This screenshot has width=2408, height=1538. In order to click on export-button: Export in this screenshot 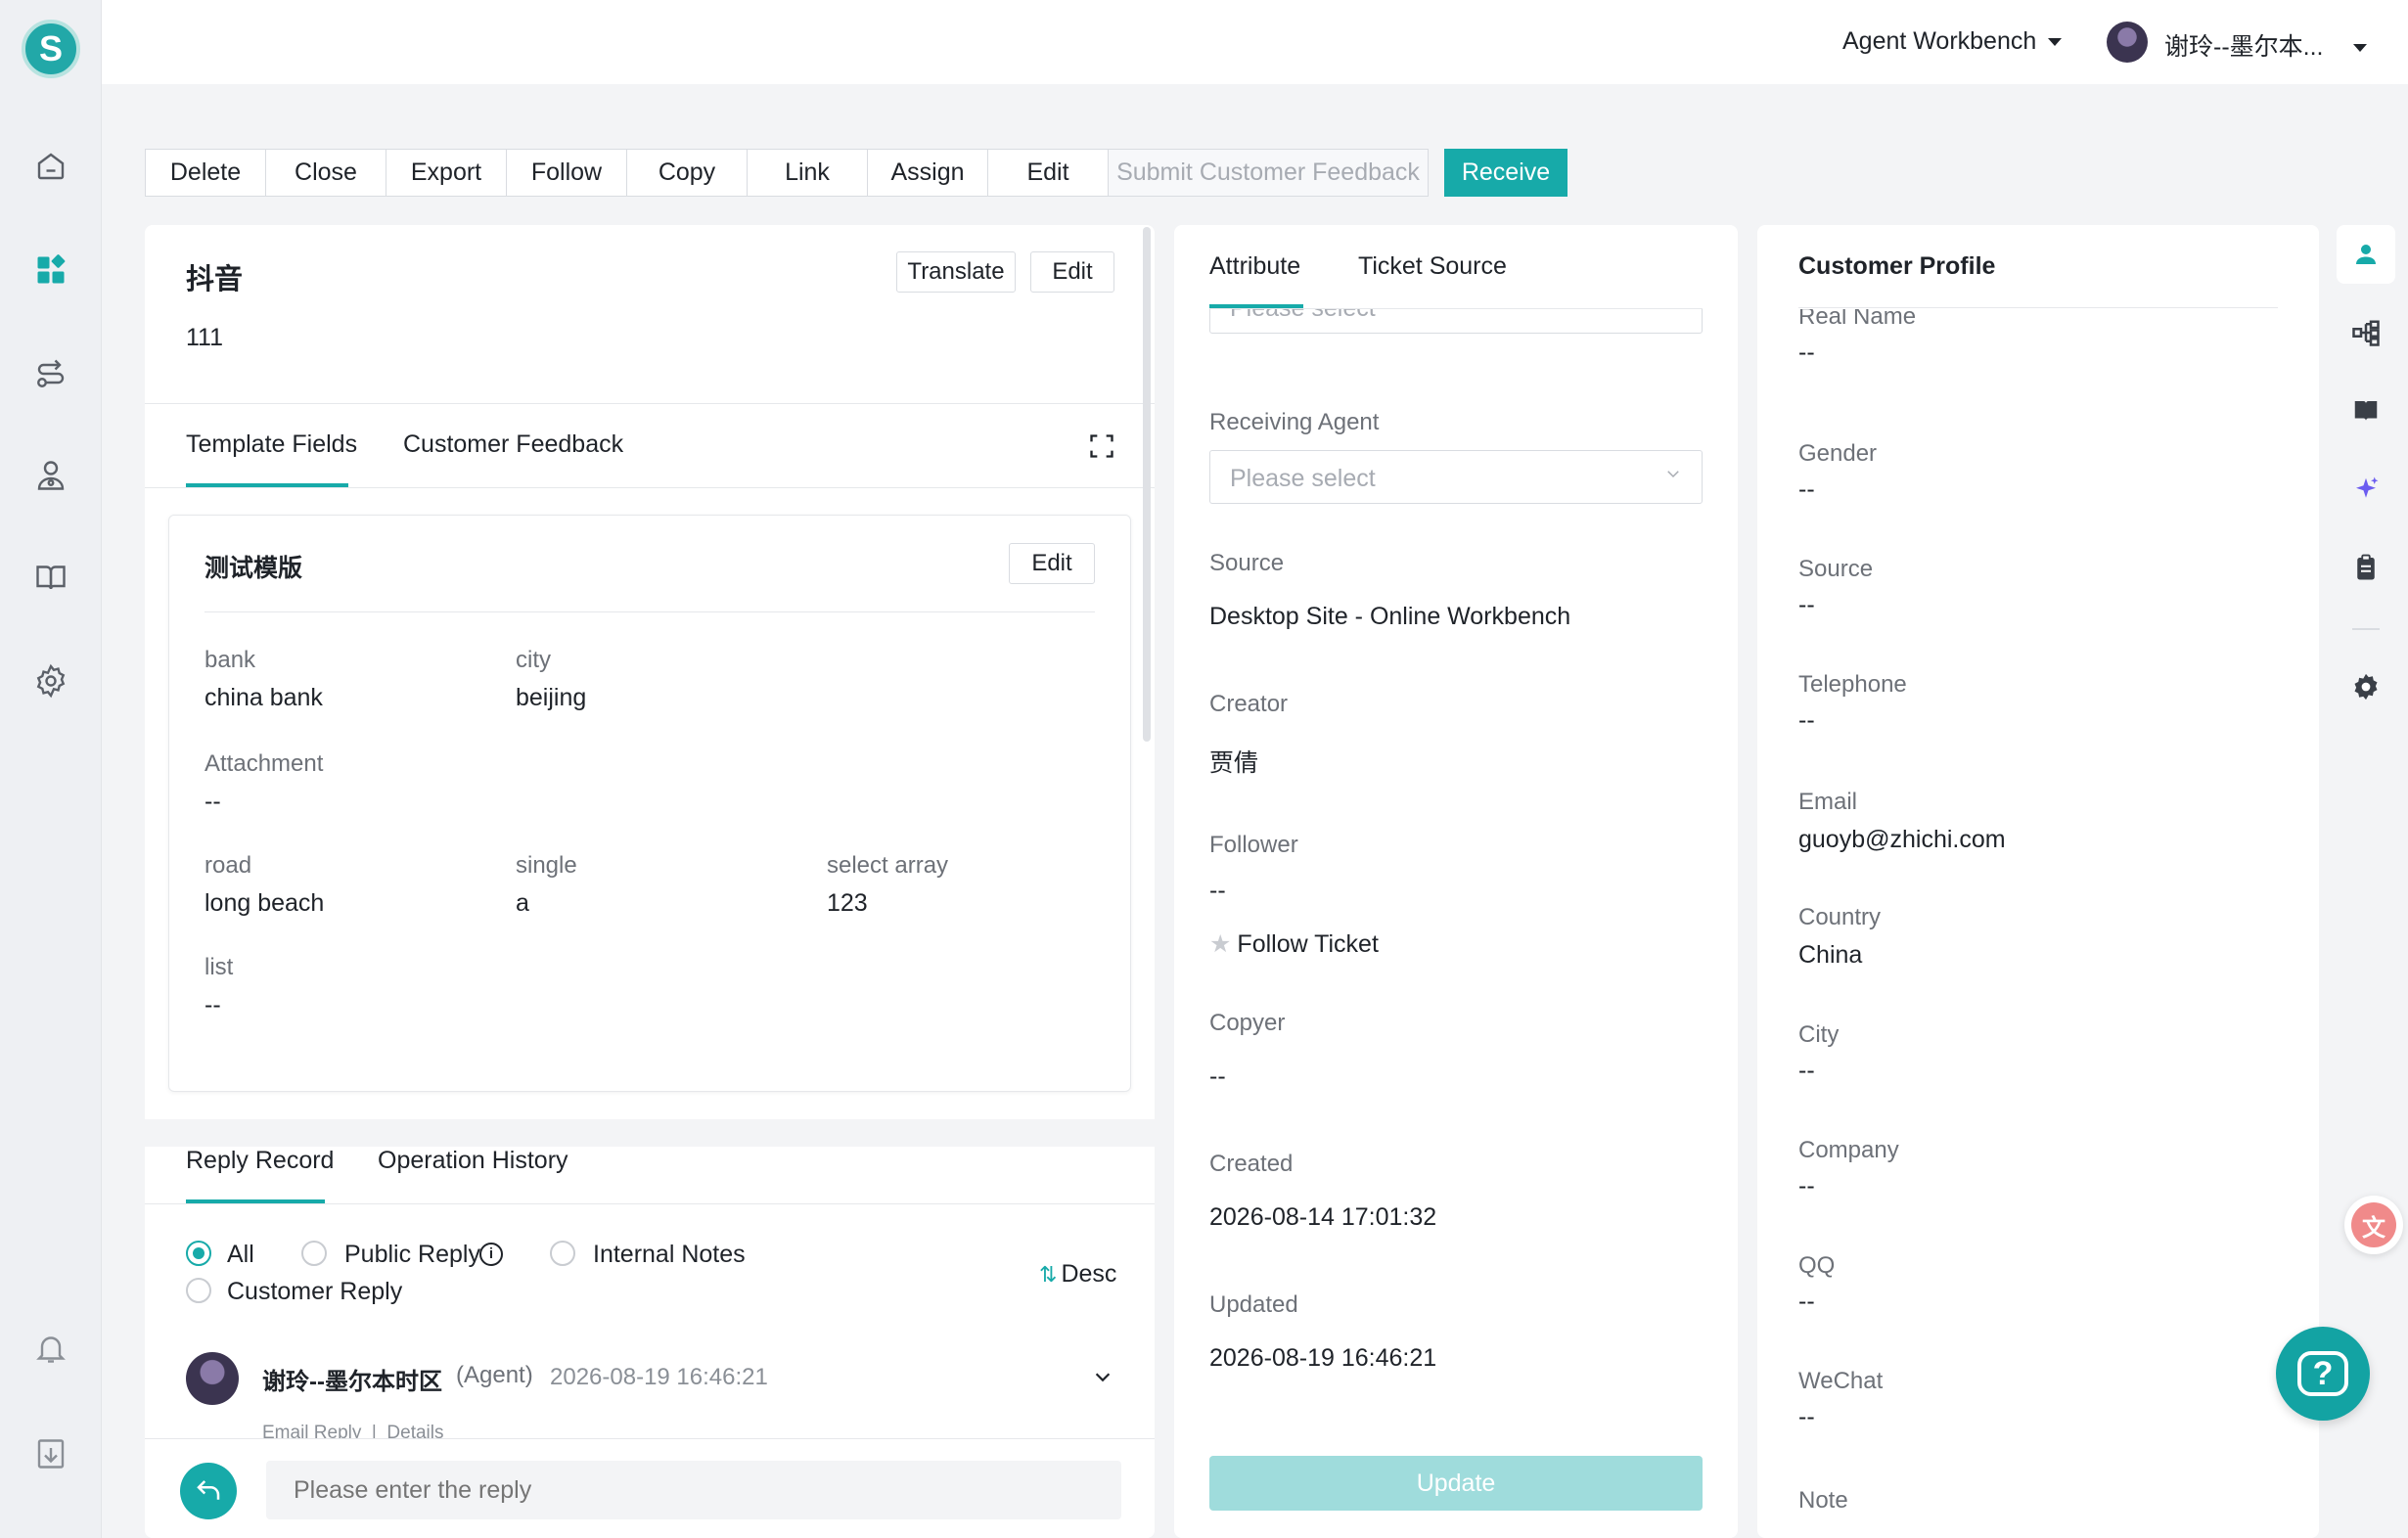, I will do `click(447, 173)`.